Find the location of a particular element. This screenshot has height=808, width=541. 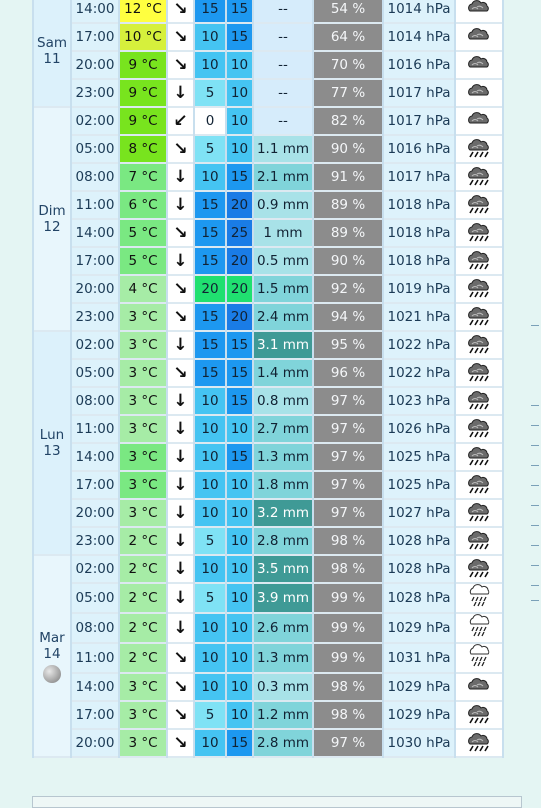

precipitation-cell: 1.3 mm is located at coordinates (283, 659).